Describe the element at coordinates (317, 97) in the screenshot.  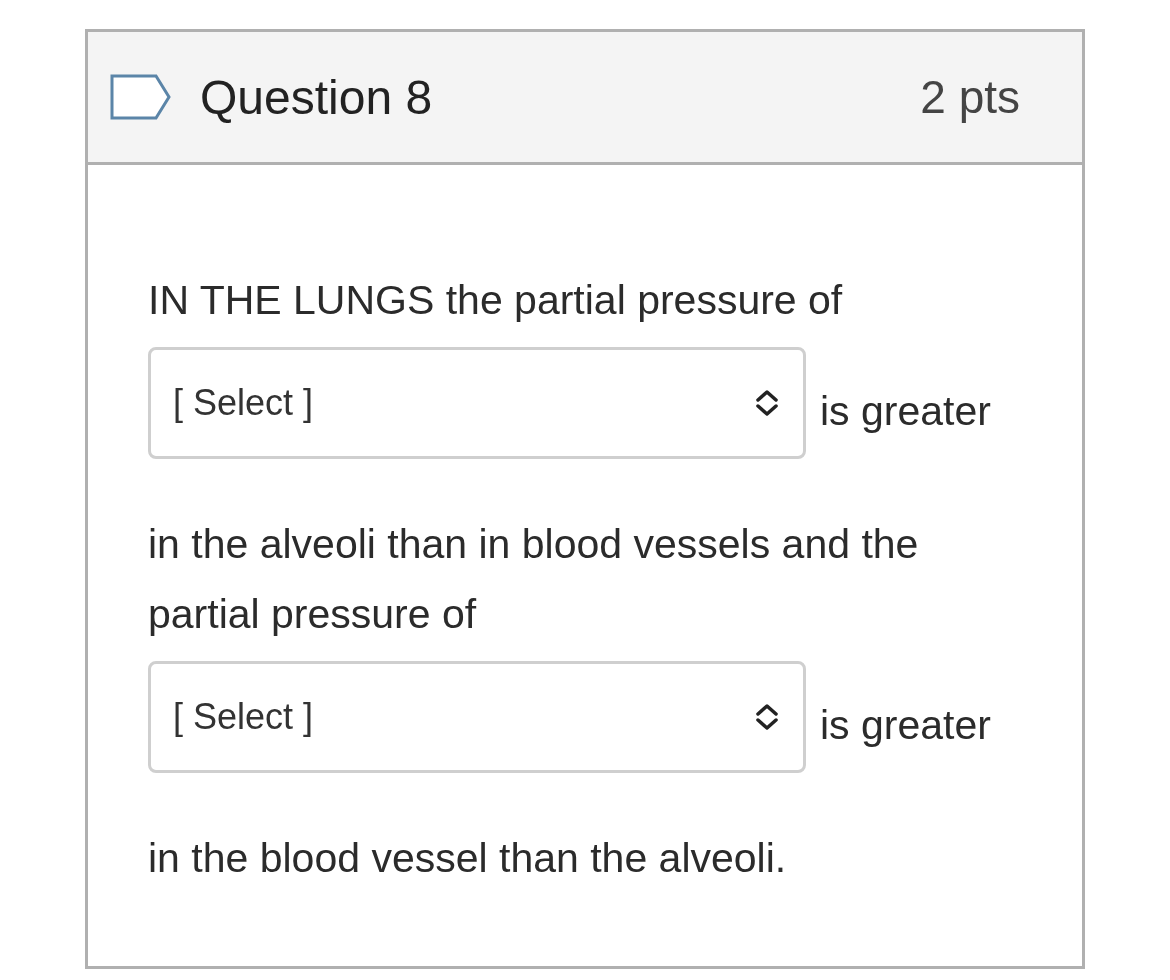
I see `question-title: Question 8` at that location.